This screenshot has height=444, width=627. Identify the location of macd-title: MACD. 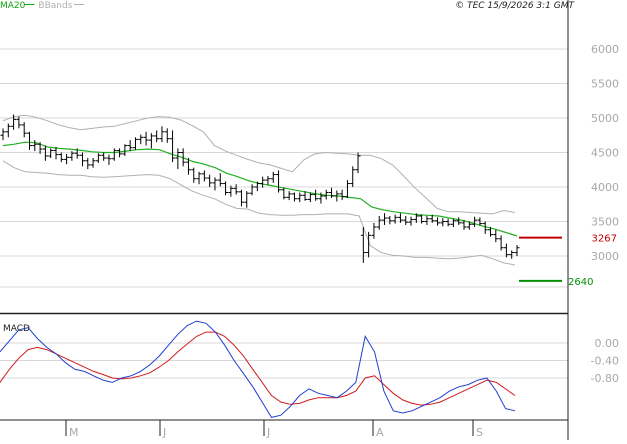
(16, 329).